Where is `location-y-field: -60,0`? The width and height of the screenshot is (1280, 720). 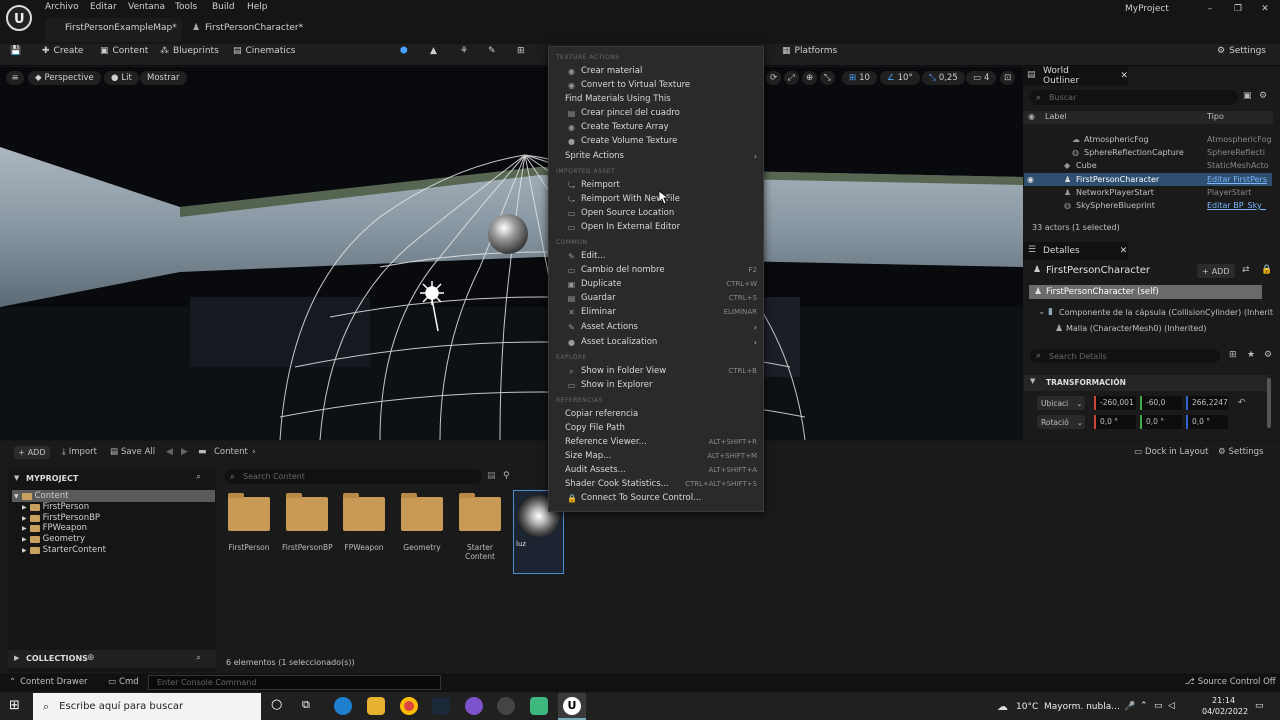 location-y-field: -60,0 is located at coordinates (1161, 403).